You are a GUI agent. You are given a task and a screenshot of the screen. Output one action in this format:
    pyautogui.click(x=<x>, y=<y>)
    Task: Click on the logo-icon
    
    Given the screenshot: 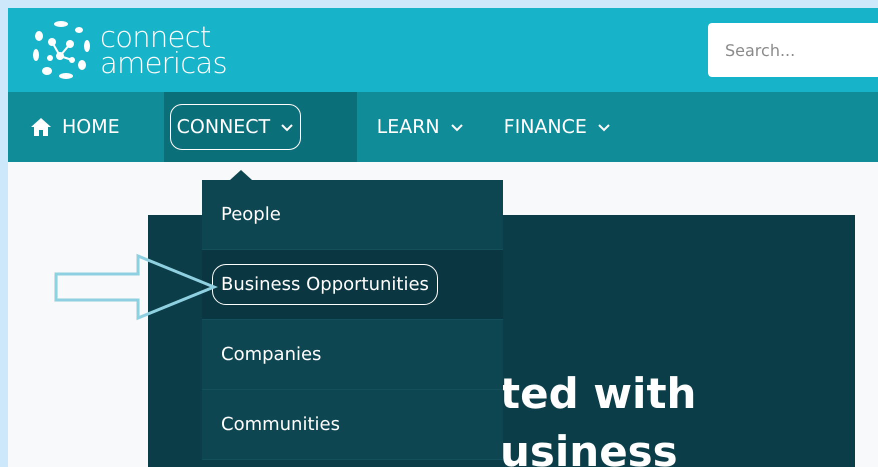 What is the action you would take?
    pyautogui.click(x=61, y=50)
    